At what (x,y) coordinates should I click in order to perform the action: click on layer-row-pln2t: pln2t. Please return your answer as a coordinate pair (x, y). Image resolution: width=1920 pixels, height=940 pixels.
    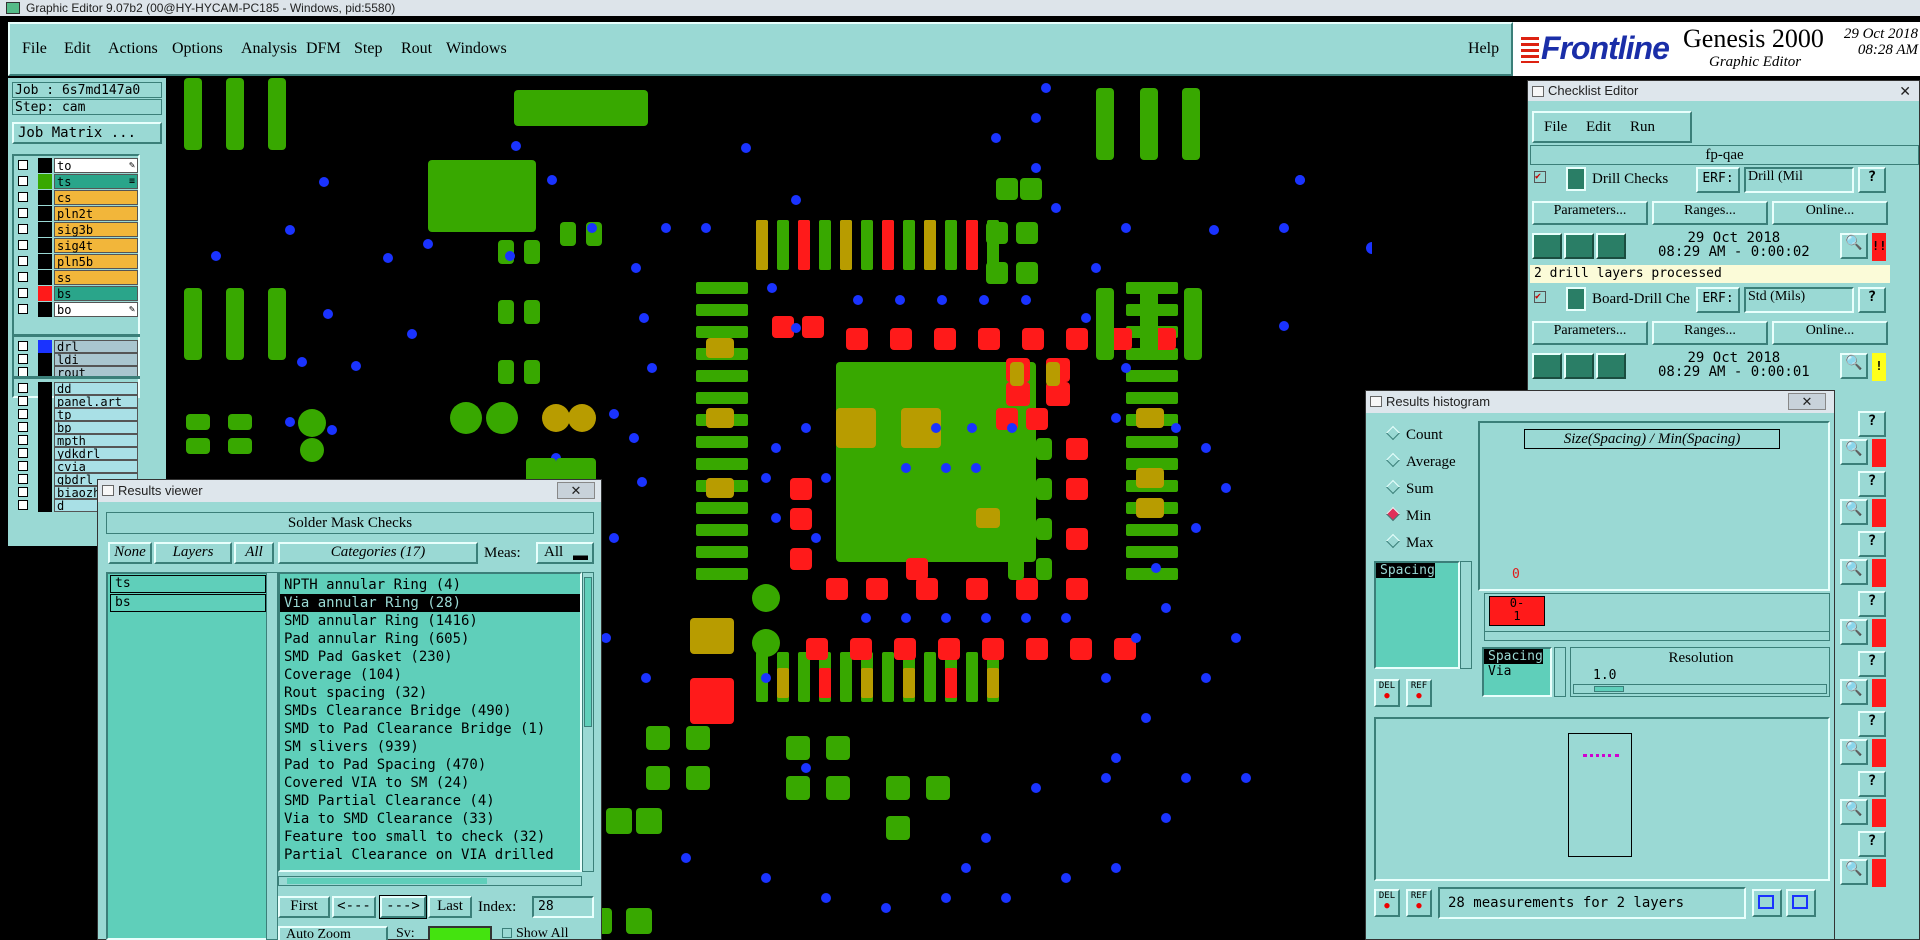
    Looking at the image, I should click on (76, 213).